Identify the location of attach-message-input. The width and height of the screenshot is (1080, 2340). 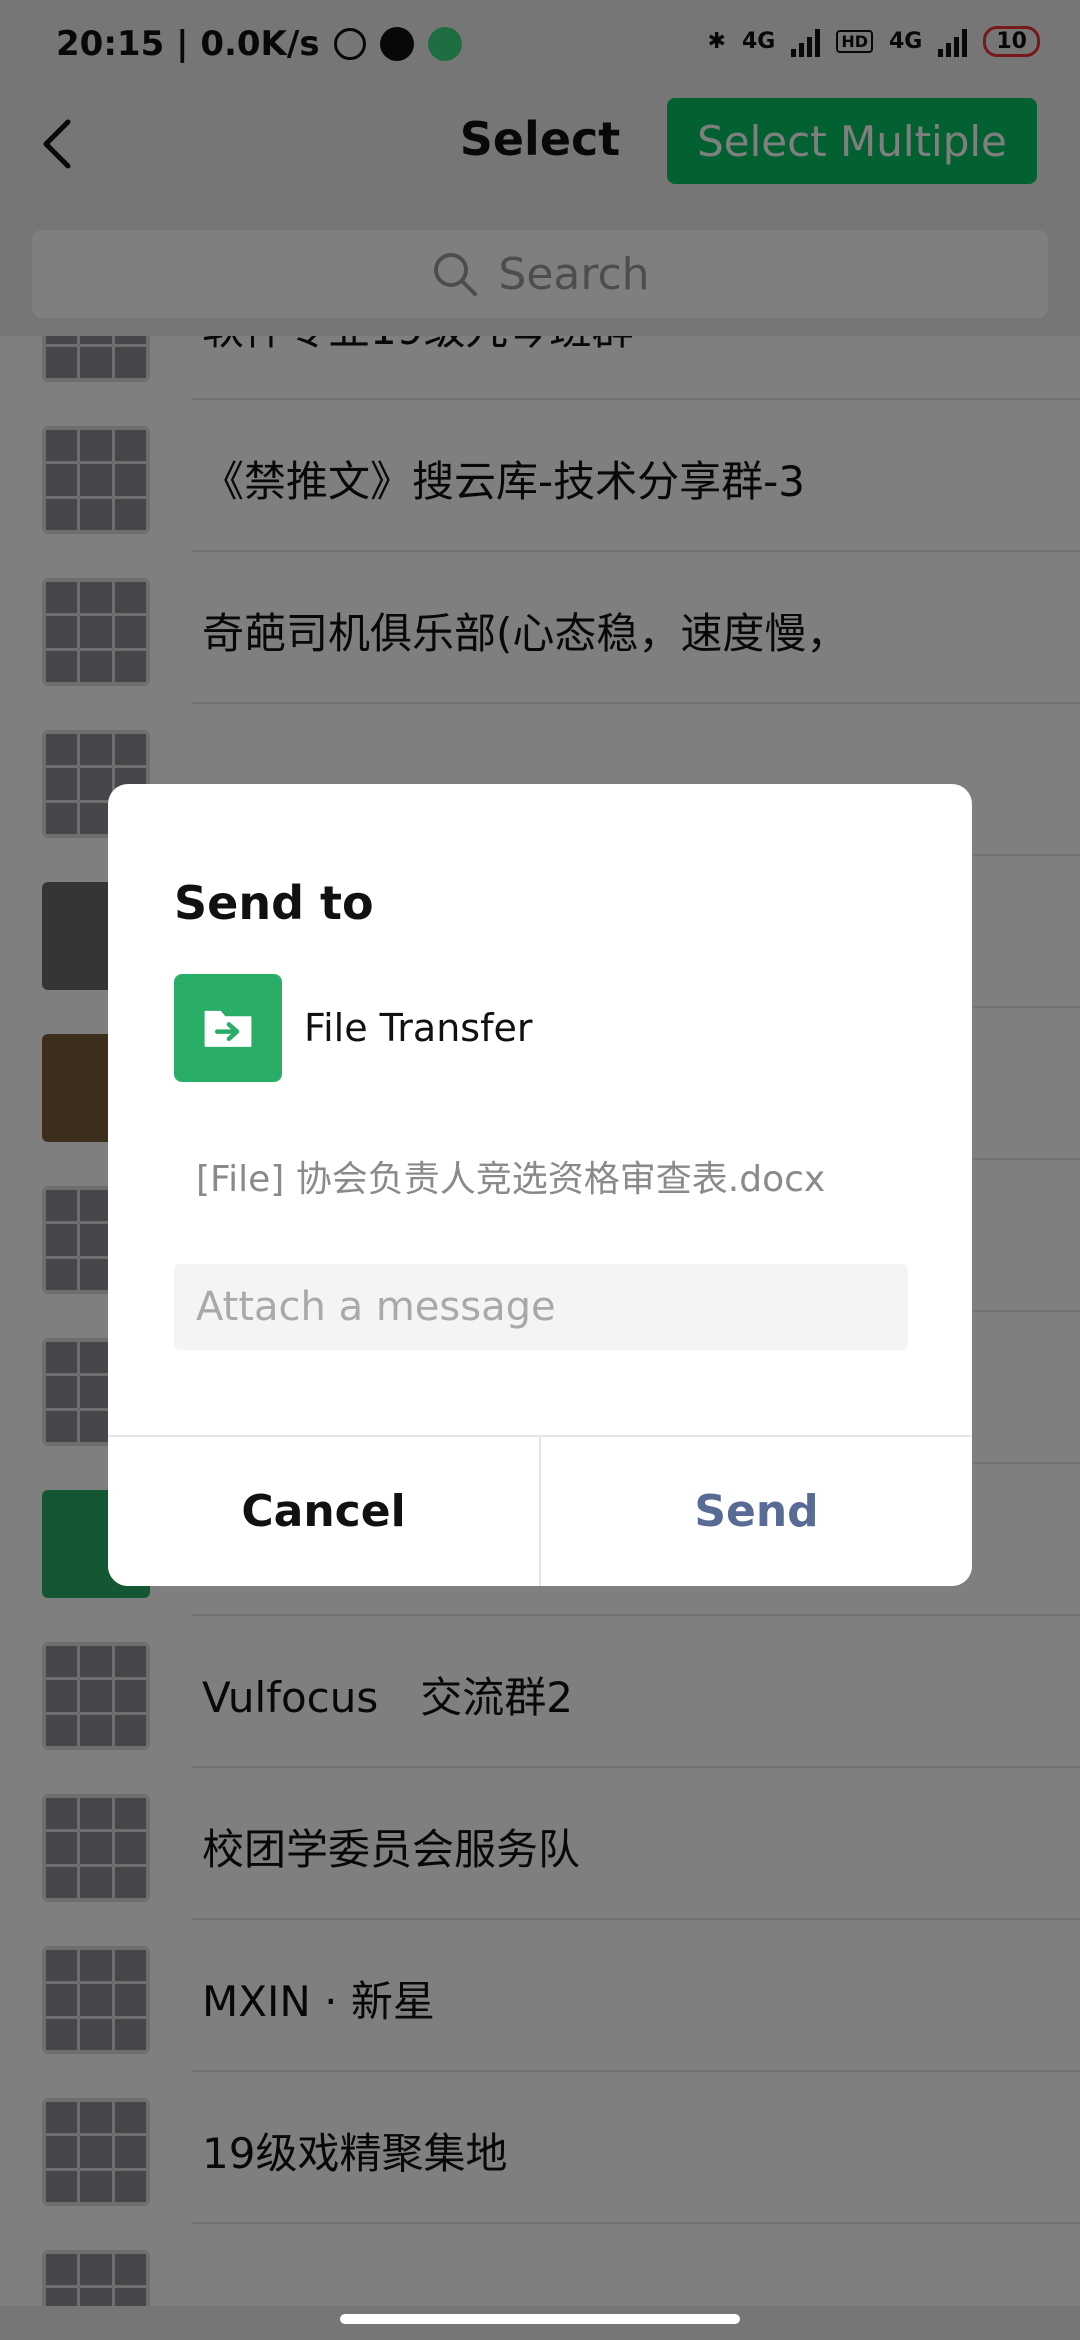
(541, 1307).